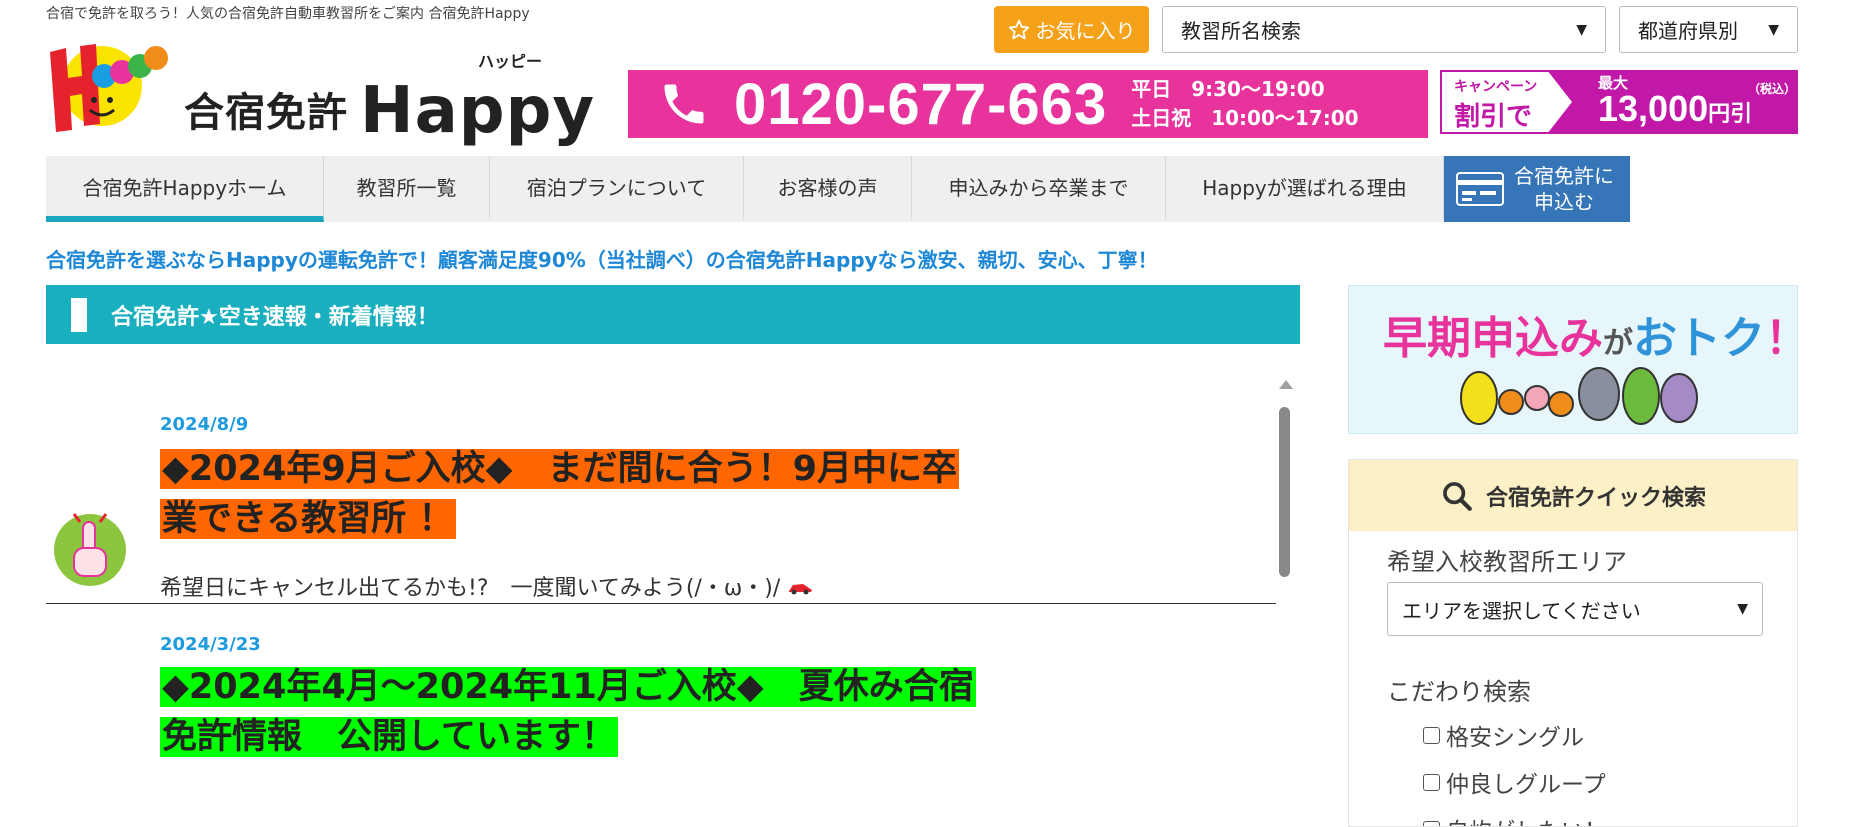  Describe the element at coordinates (470, 588) in the screenshot. I see `news-body-text: 希望日にキャンセル出てるかも!? 一度聞いてみよう(/・ω・)/` at that location.